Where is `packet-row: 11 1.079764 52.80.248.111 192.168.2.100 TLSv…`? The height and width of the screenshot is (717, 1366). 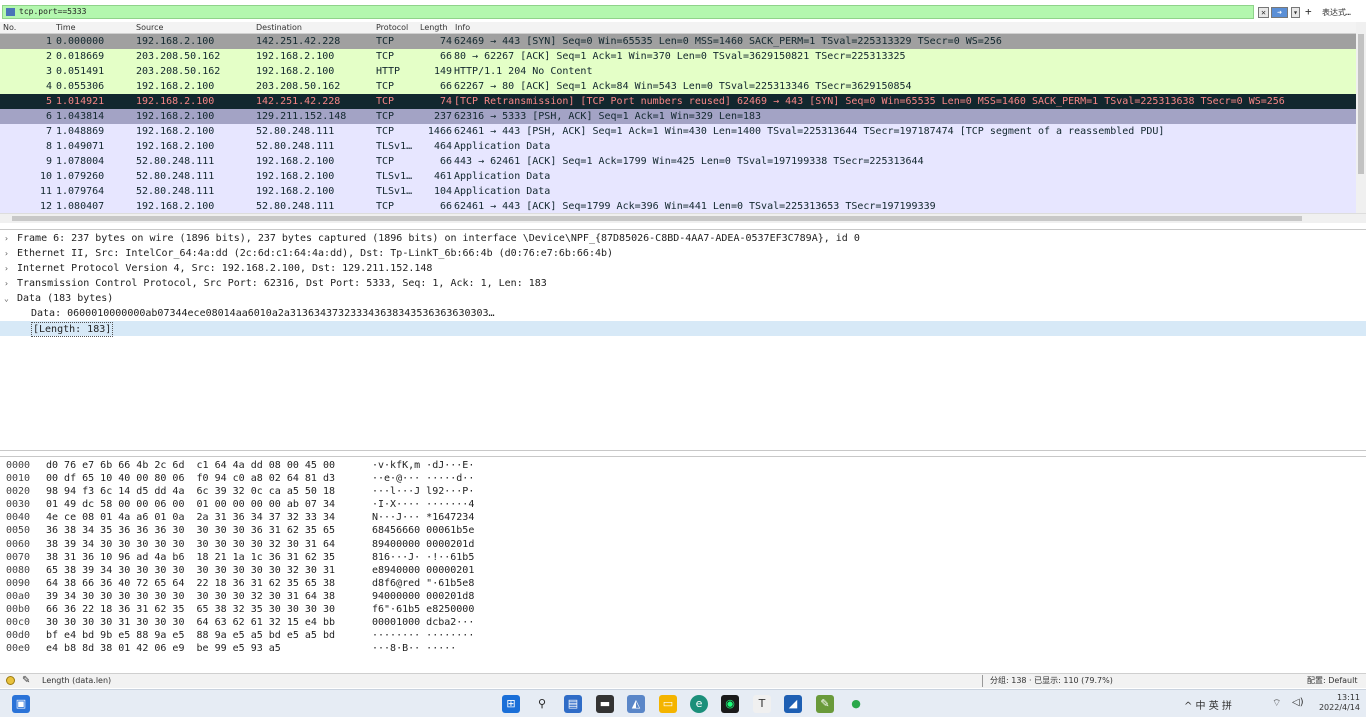
packet-row: 11 1.079764 52.80.248.111 192.168.2.100 TLSv… is located at coordinates (678, 191).